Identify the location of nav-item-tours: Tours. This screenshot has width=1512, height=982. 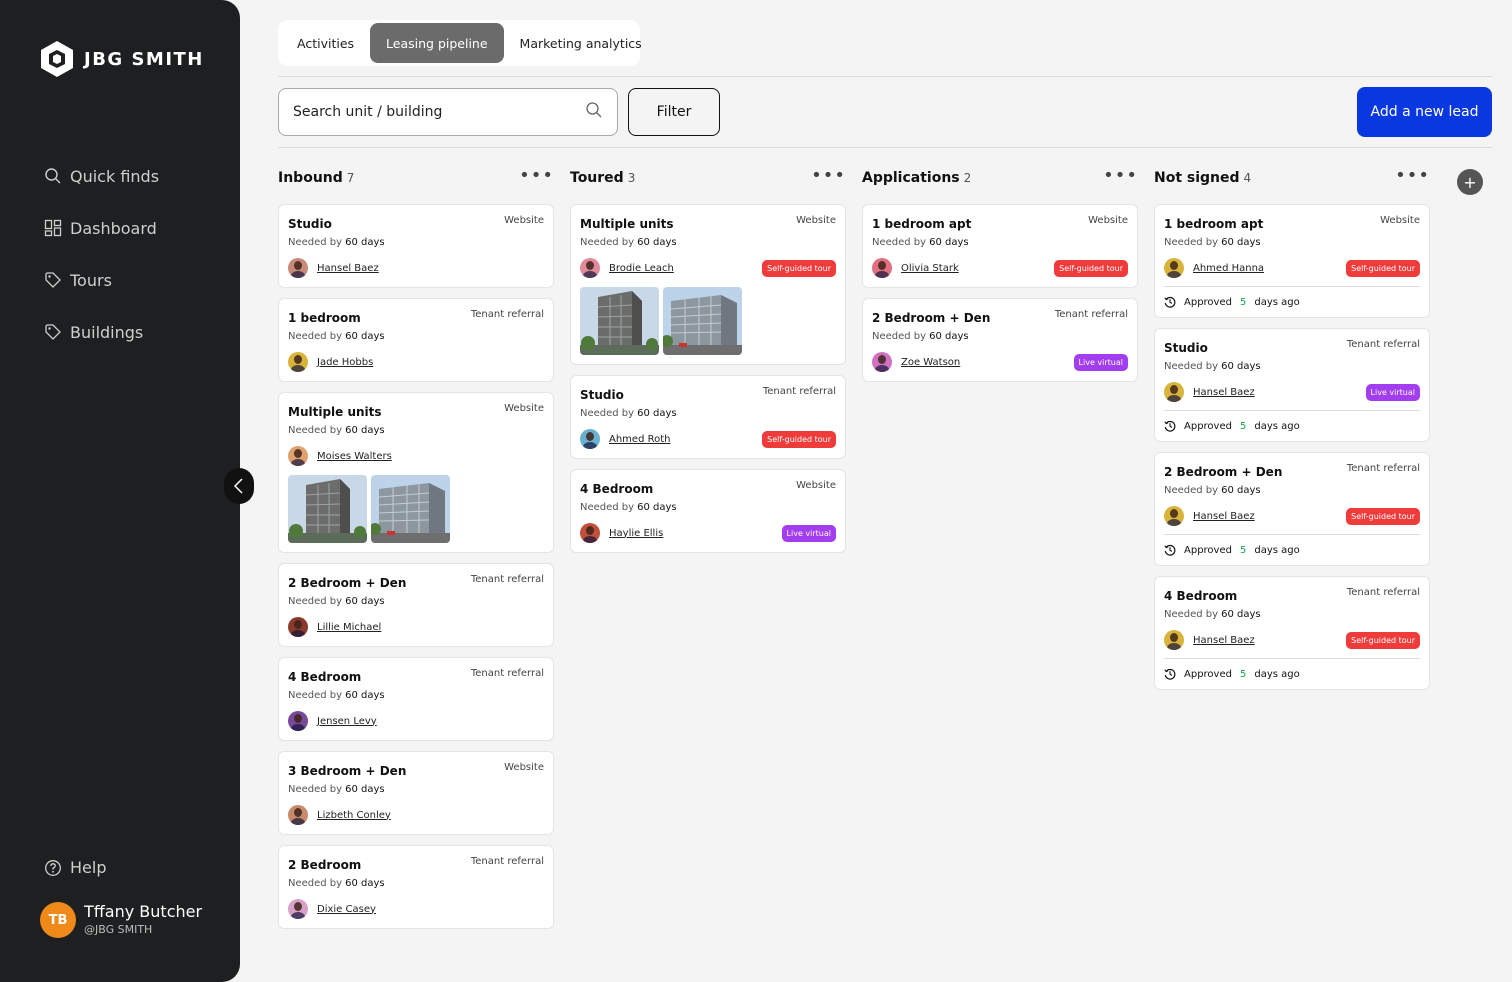
(101, 280).